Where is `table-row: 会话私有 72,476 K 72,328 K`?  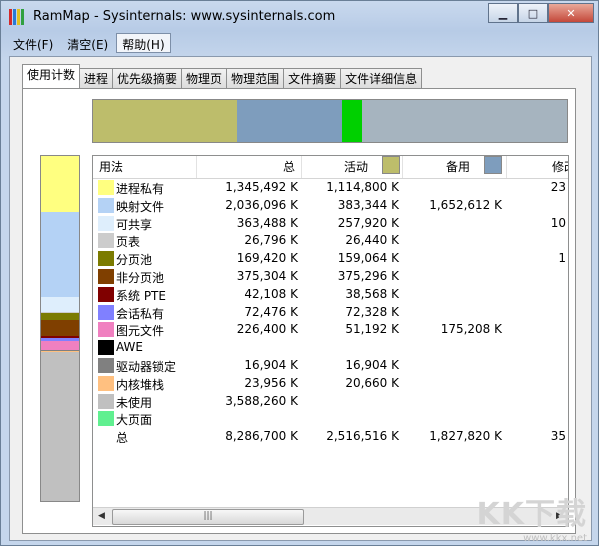 table-row: 会话私有 72,476 K 72,328 K is located at coordinates (330, 313).